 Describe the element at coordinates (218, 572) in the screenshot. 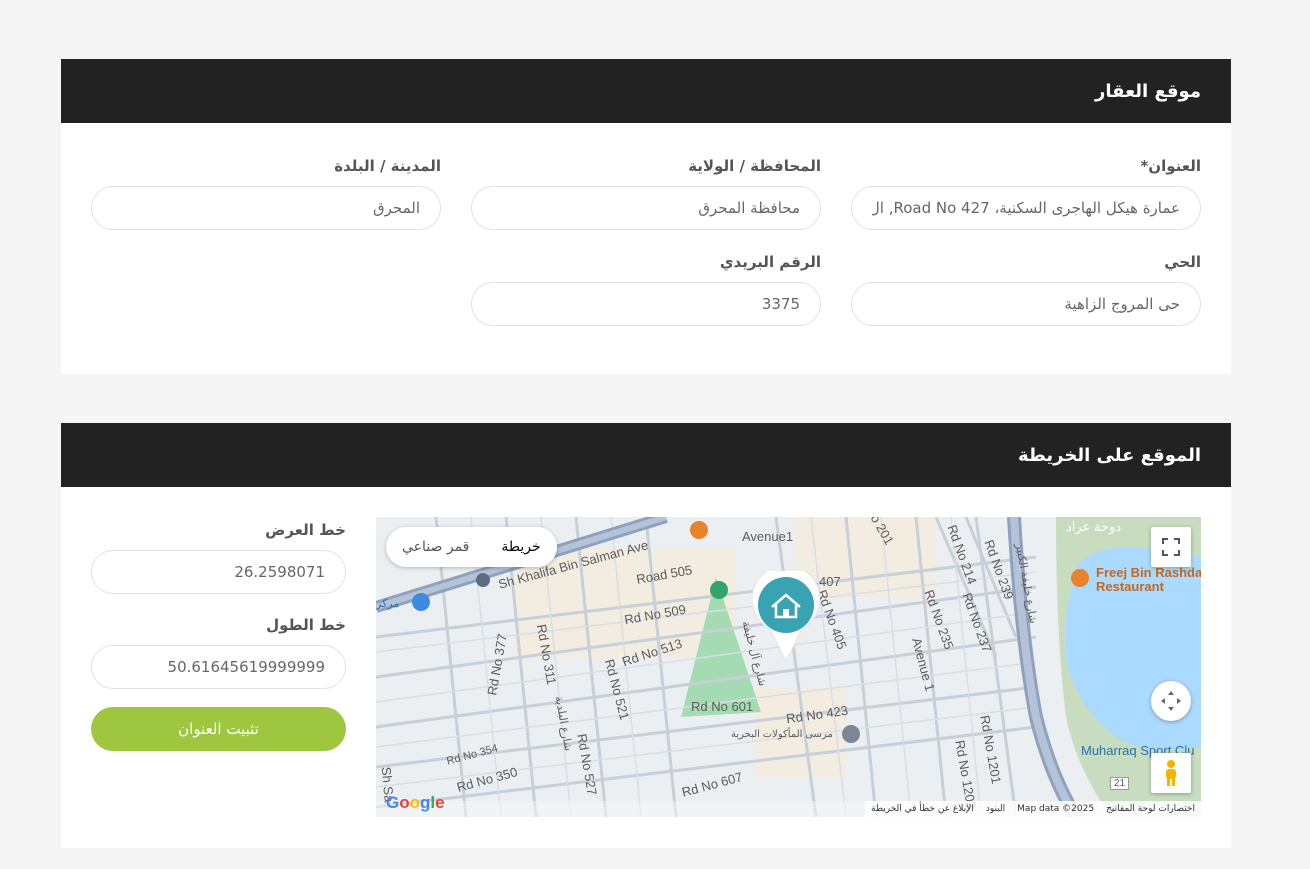

I see `latitude-input` at that location.